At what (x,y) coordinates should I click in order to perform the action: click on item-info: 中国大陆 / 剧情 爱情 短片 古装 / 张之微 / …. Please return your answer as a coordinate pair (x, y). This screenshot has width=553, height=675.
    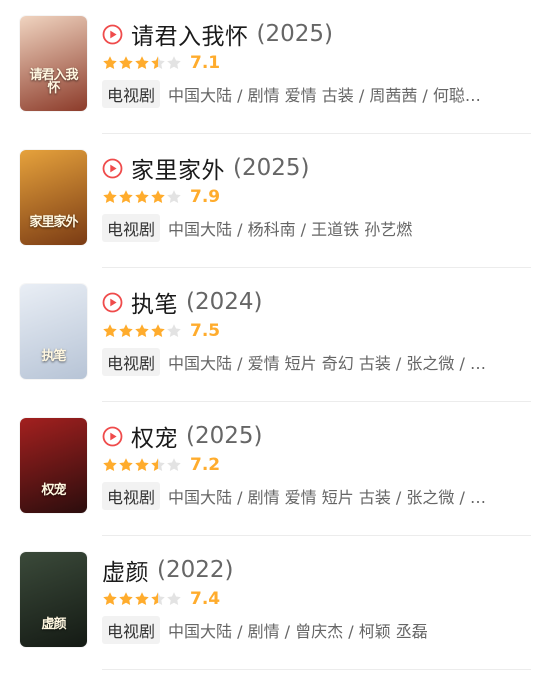
    Looking at the image, I should click on (327, 497).